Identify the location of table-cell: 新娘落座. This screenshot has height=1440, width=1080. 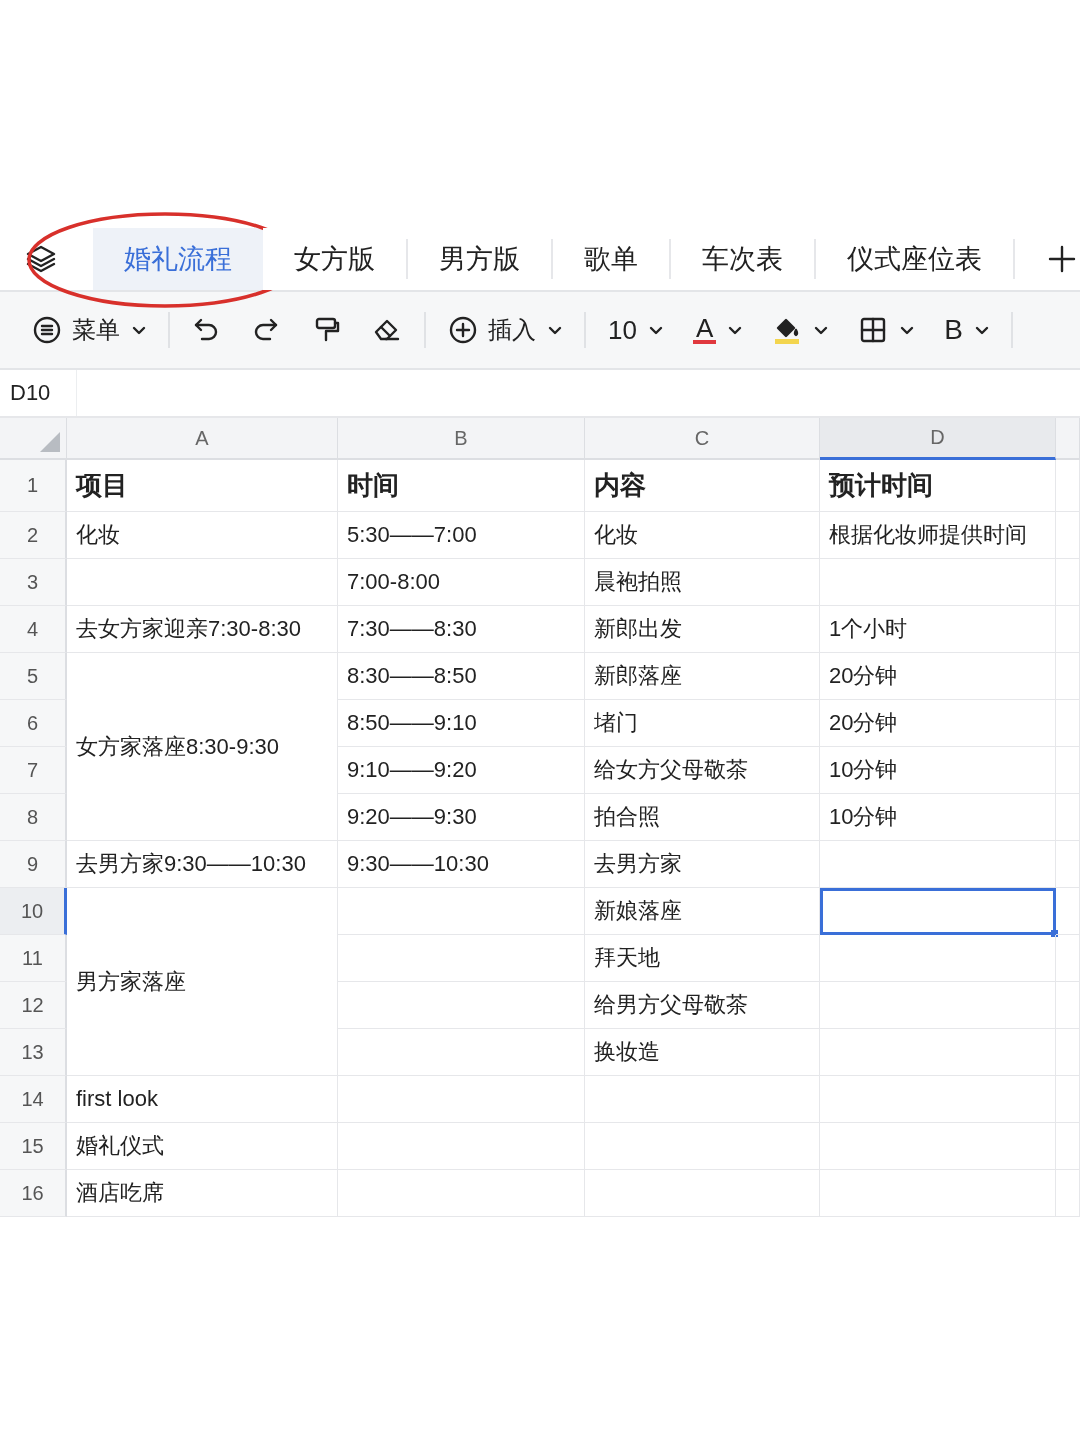
(702, 911).